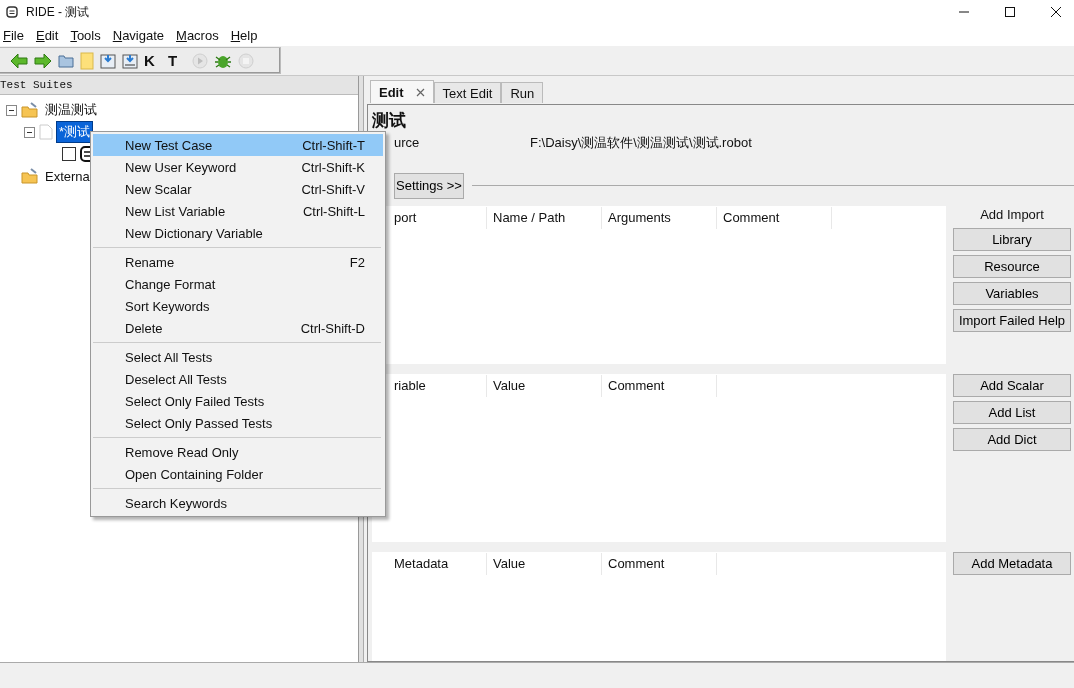  What do you see at coordinates (88, 35) in the screenshot?
I see `menu-item: Tools` at bounding box center [88, 35].